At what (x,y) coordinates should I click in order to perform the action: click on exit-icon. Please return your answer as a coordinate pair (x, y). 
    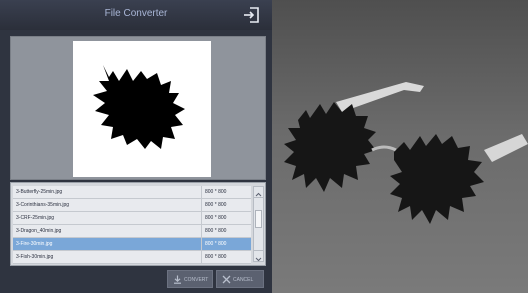
    Looking at the image, I should click on (251, 15).